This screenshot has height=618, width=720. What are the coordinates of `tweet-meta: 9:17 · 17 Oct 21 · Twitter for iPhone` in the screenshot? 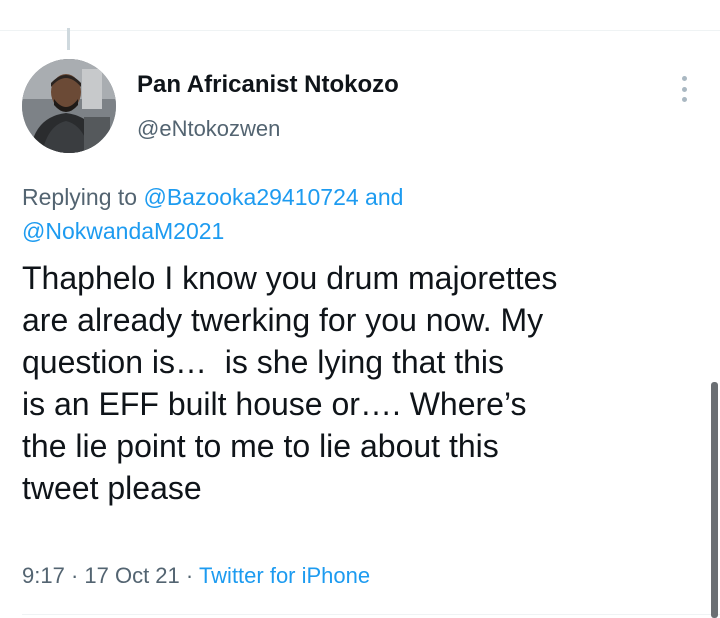 It's located at (196, 576).